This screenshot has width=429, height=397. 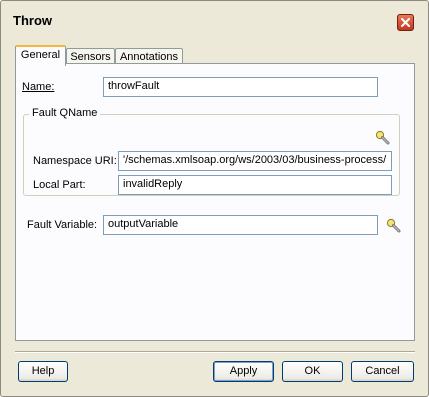 I want to click on close-button, so click(x=405, y=22).